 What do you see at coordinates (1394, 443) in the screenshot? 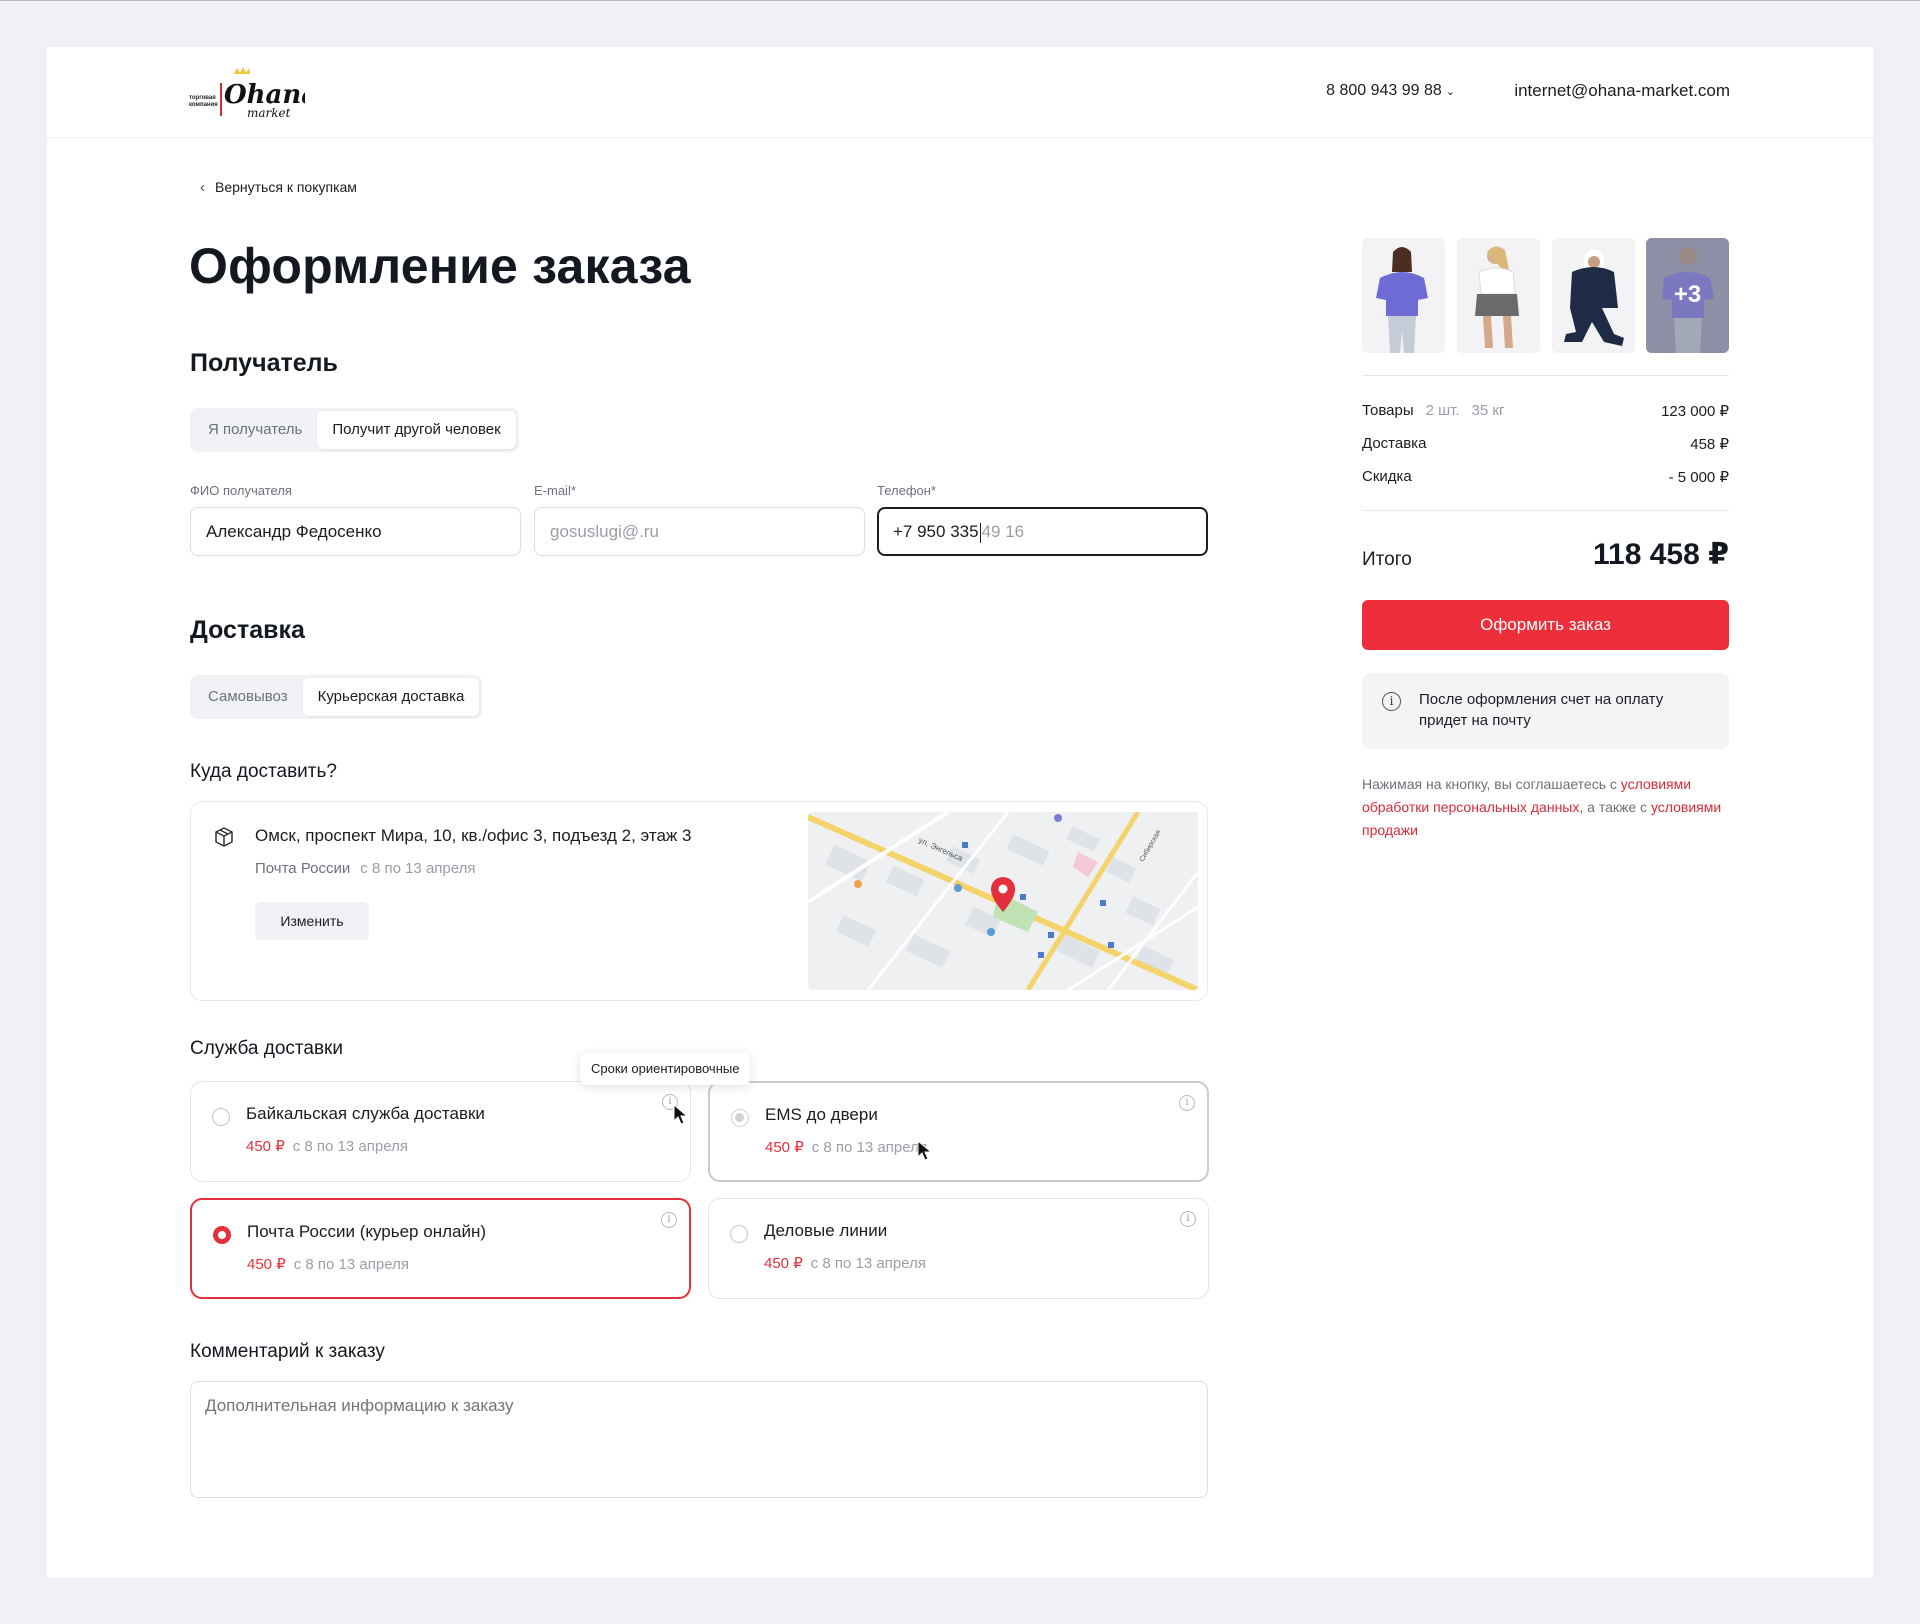
I see `delivery-label: Доставка` at bounding box center [1394, 443].